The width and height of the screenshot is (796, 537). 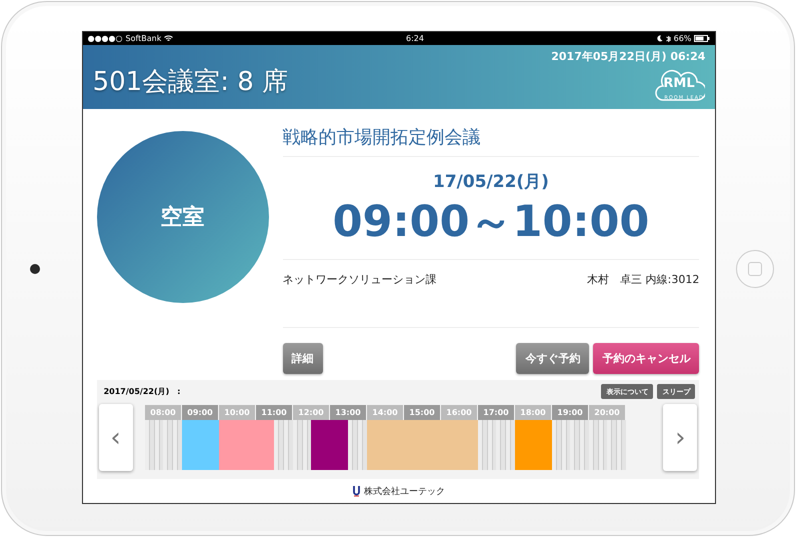 I want to click on hour-label: 10:00, so click(x=236, y=412).